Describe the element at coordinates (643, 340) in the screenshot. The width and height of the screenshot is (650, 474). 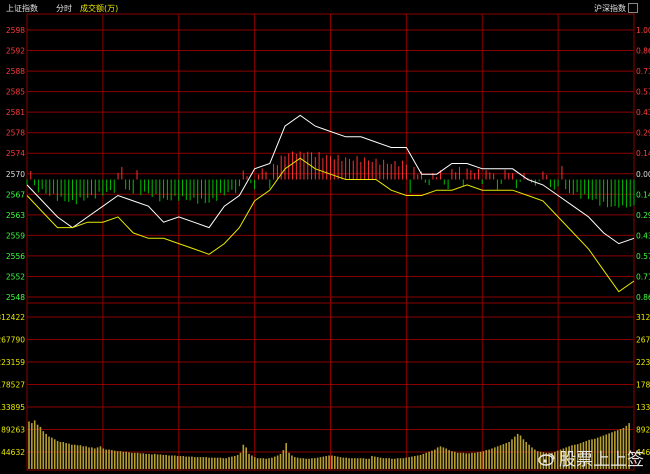
I see `volume-tick-label-right: 267790` at that location.